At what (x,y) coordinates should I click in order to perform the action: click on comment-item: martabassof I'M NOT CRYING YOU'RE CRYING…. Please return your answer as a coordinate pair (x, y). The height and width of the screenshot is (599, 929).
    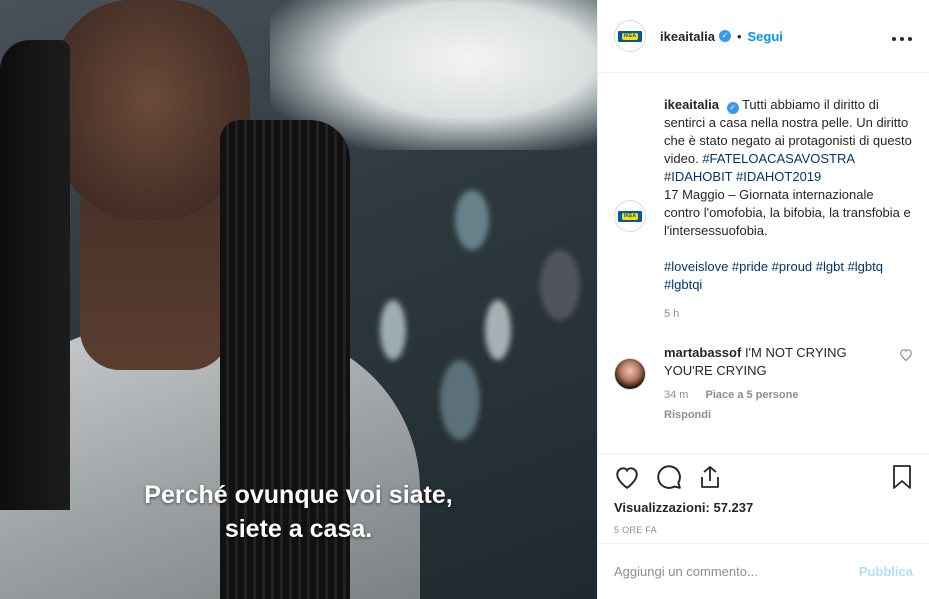
    Looking at the image, I should click on (763, 384).